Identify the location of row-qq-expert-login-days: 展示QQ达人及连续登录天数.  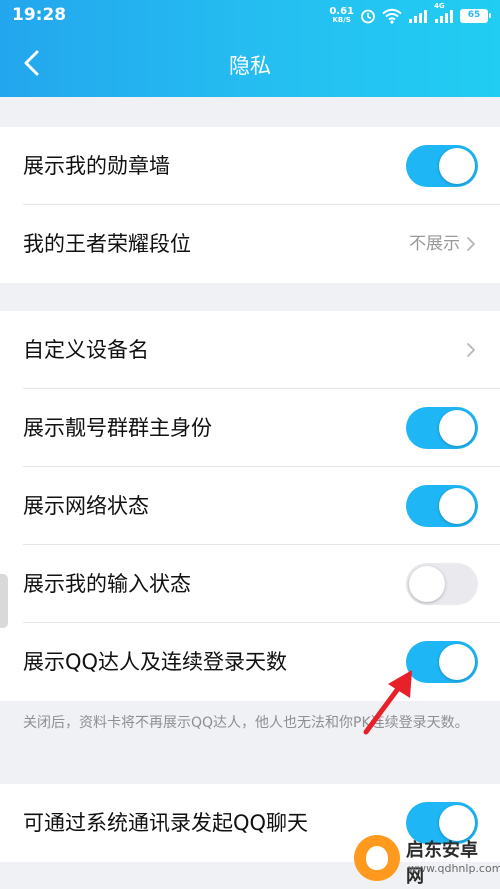
(250, 662).